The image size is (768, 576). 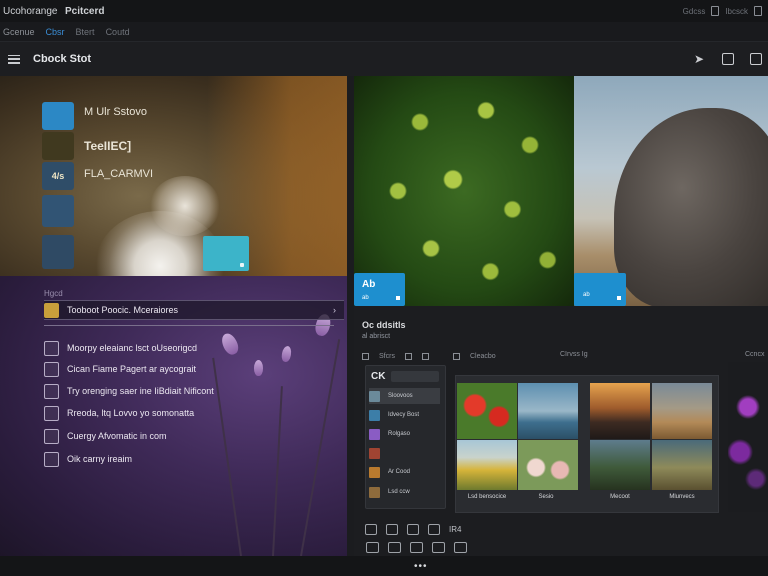 What do you see at coordinates (694, 11) in the screenshot?
I see `menu-right-1: Gdcss` at bounding box center [694, 11].